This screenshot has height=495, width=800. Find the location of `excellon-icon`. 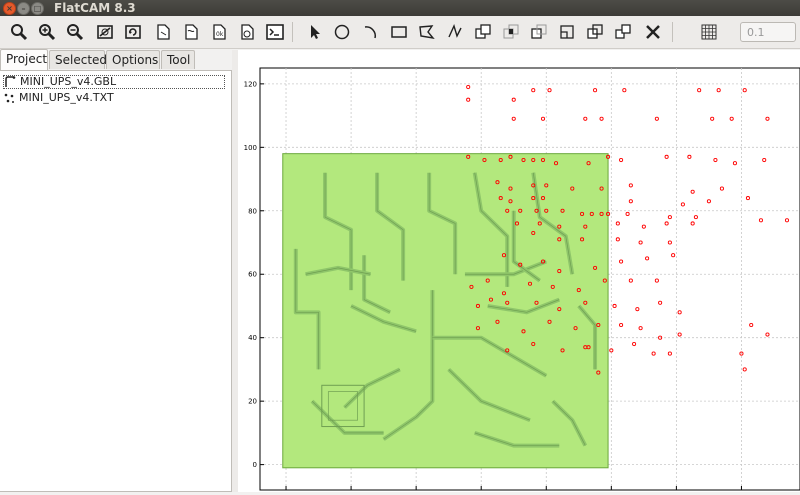

excellon-icon is located at coordinates (9, 98).